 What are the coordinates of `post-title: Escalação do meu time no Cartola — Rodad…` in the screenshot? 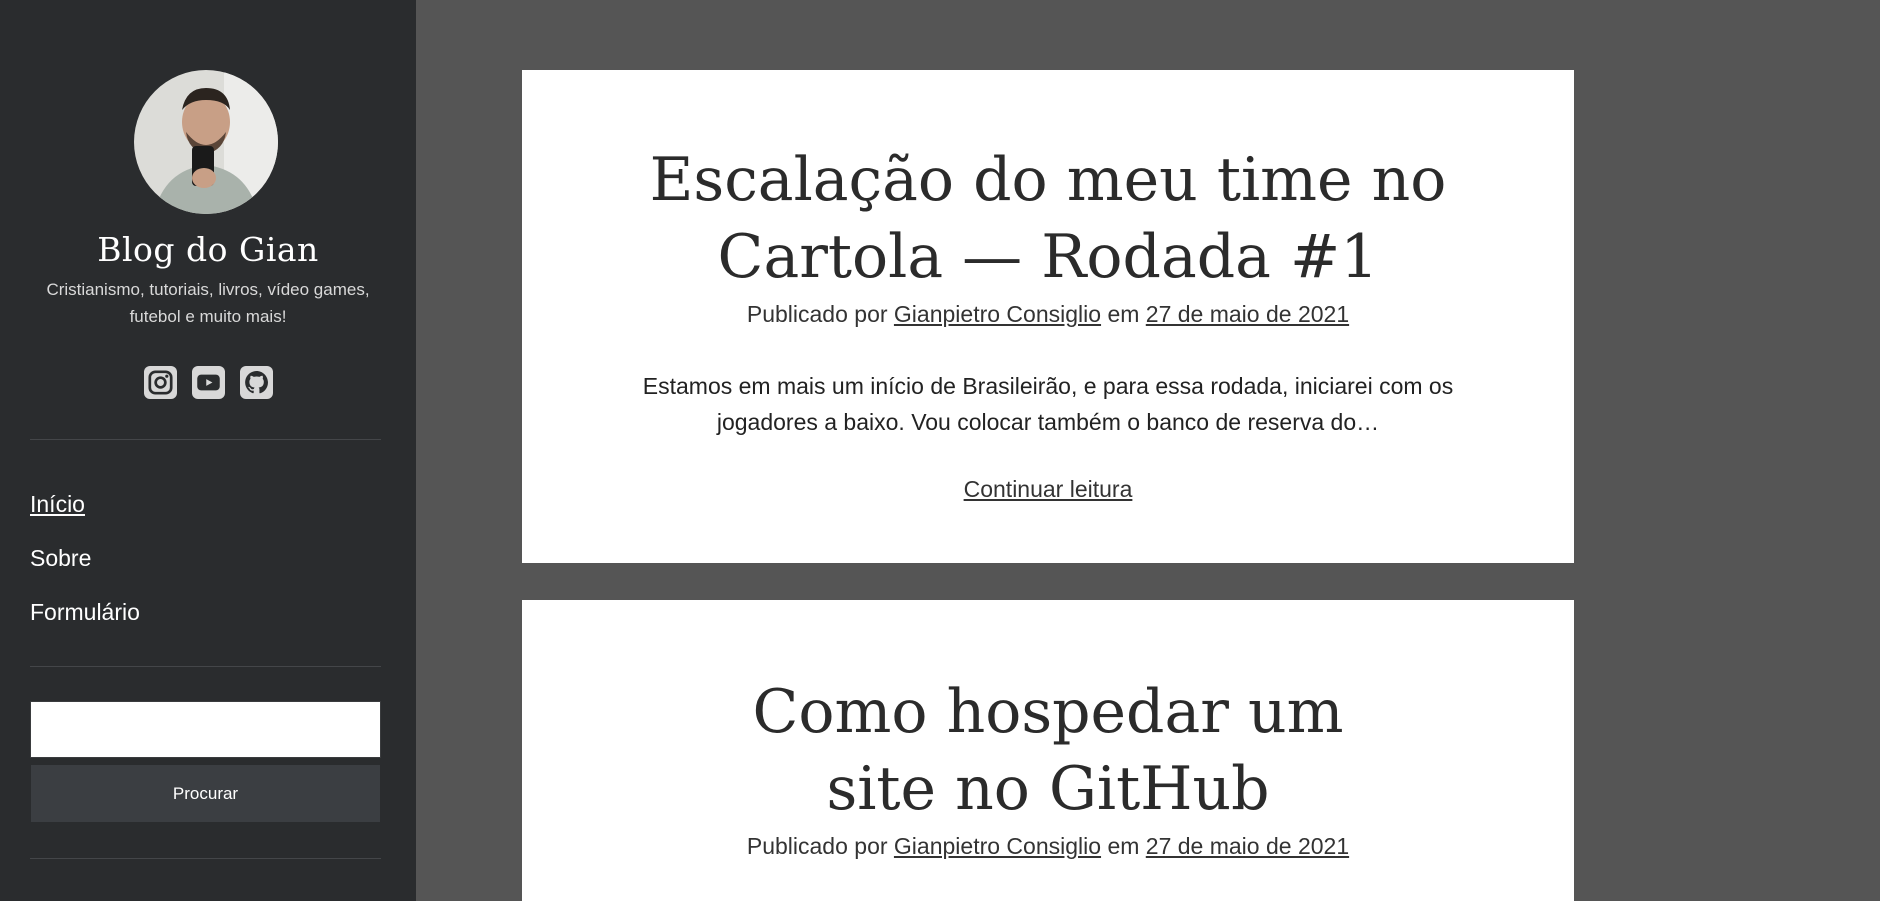 It's located at (1048, 219).